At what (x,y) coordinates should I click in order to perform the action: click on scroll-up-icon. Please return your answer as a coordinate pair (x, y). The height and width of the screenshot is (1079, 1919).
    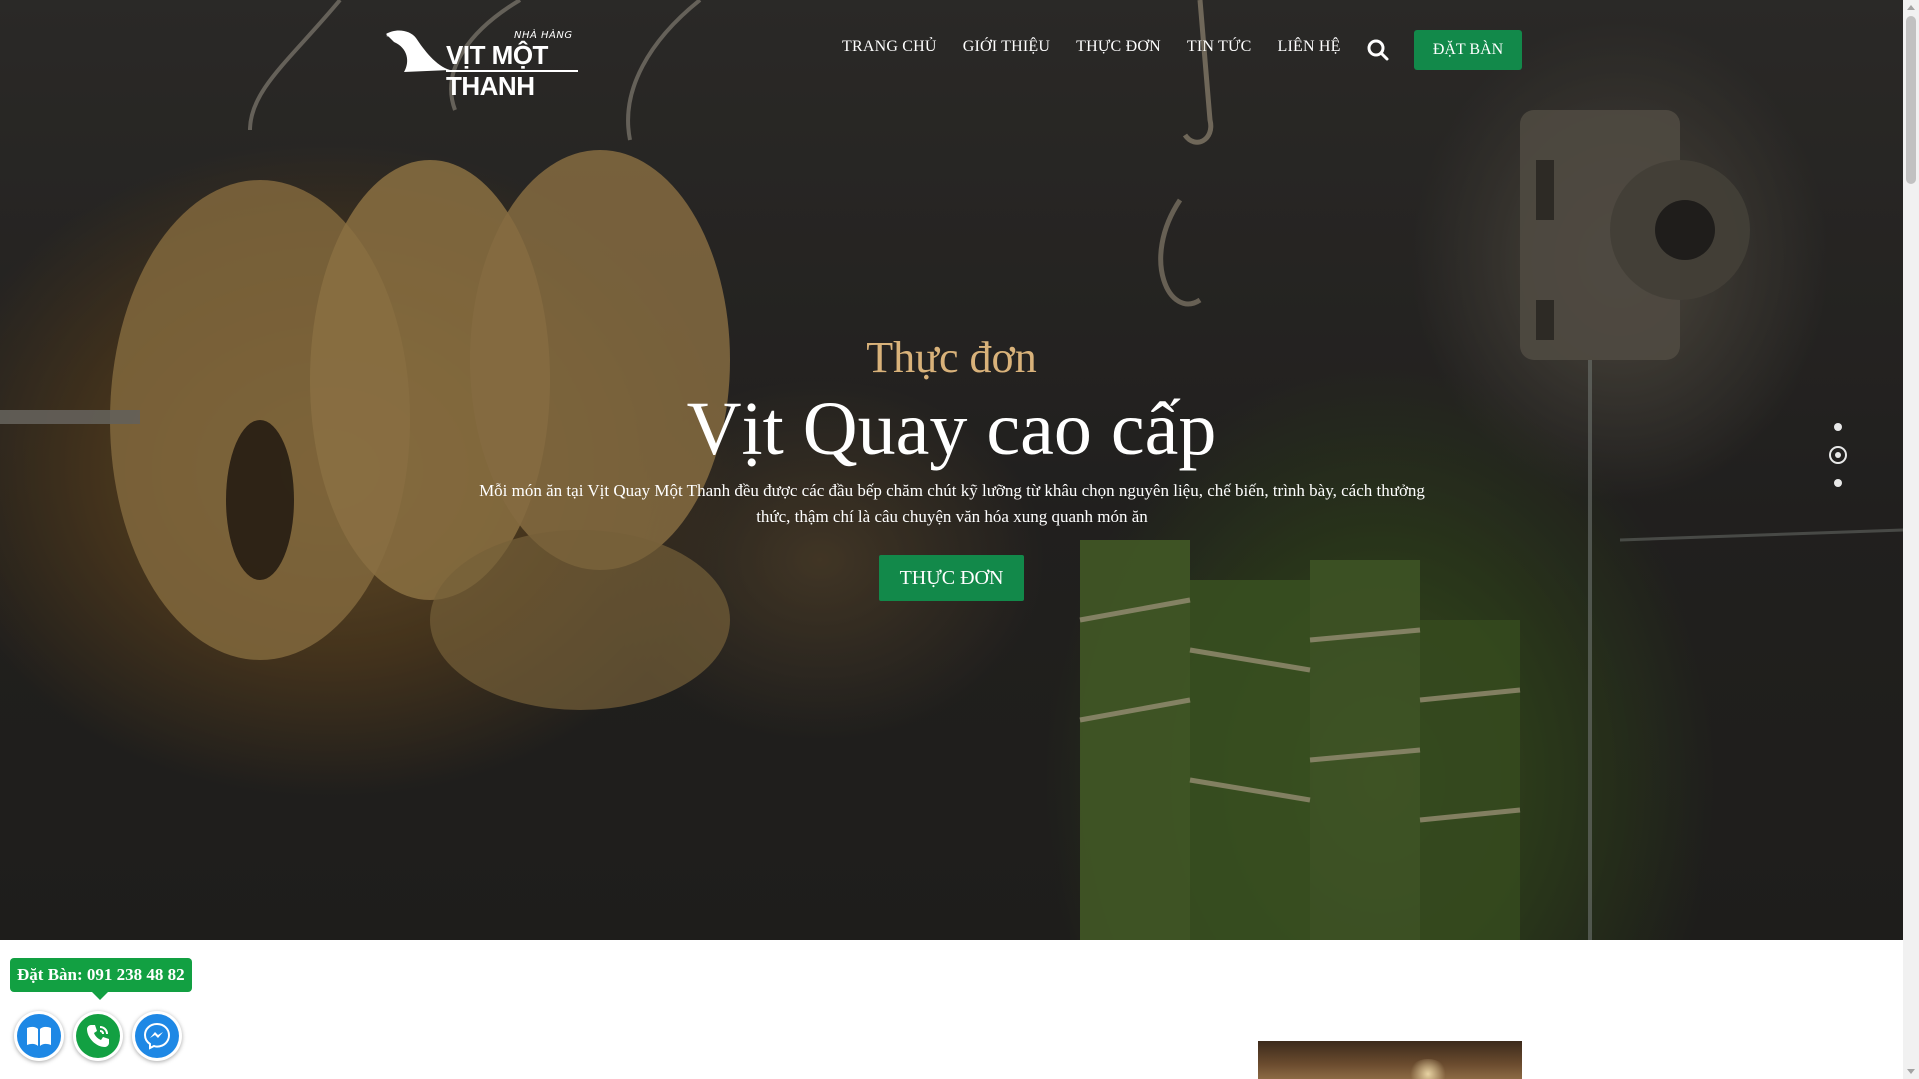
    Looking at the image, I should click on (1911, 7).